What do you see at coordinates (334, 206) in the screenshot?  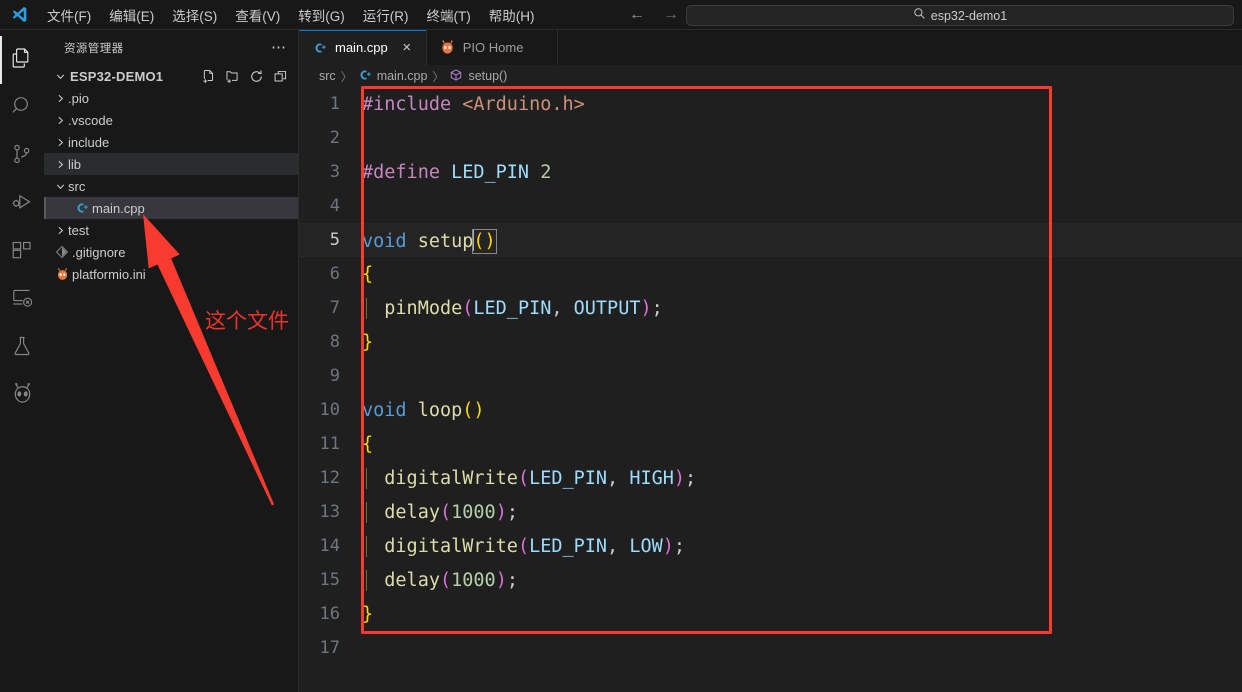 I see `line-number: 4` at bounding box center [334, 206].